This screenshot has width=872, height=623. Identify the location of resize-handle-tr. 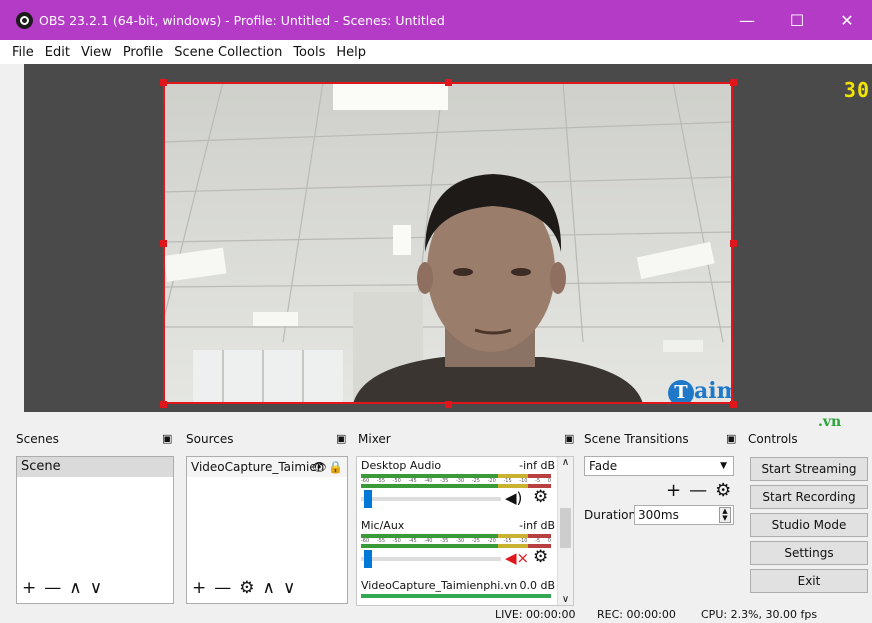
(733, 82).